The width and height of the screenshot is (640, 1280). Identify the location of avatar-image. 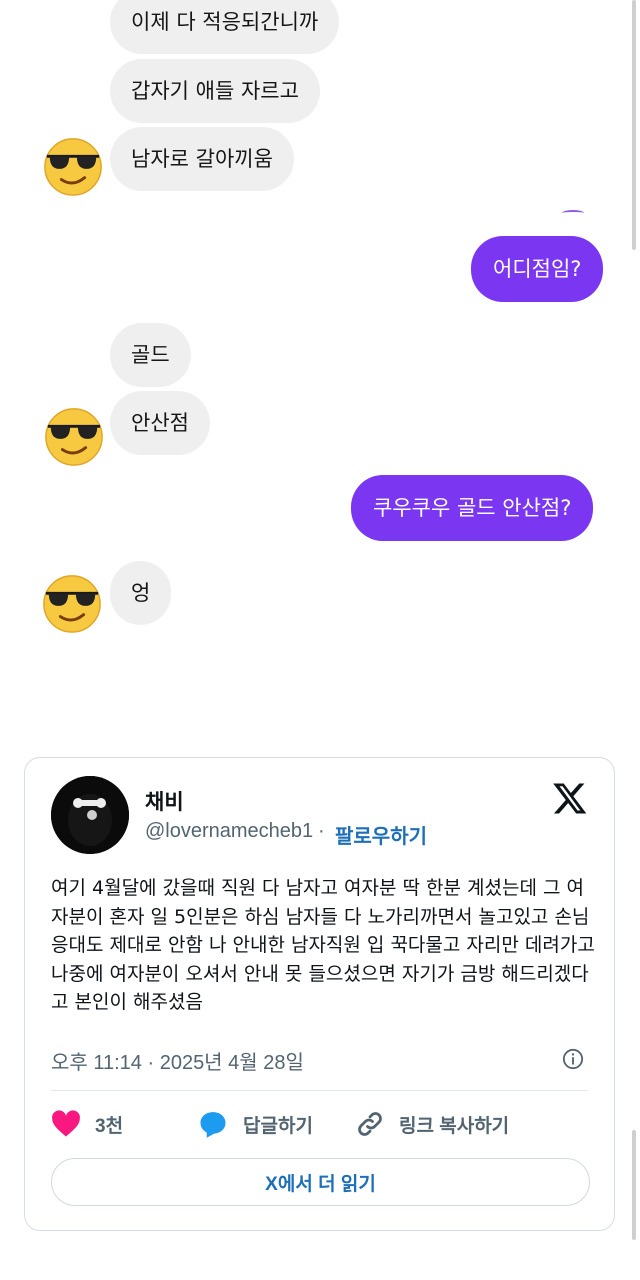
(90, 815).